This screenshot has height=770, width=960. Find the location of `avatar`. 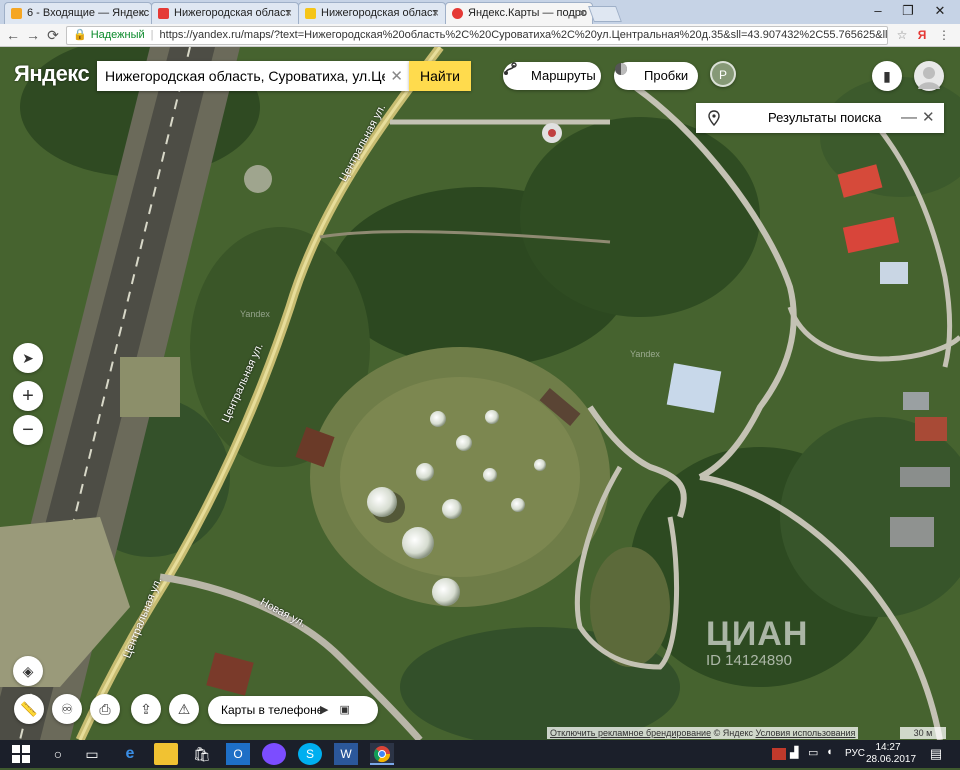

avatar is located at coordinates (929, 76).